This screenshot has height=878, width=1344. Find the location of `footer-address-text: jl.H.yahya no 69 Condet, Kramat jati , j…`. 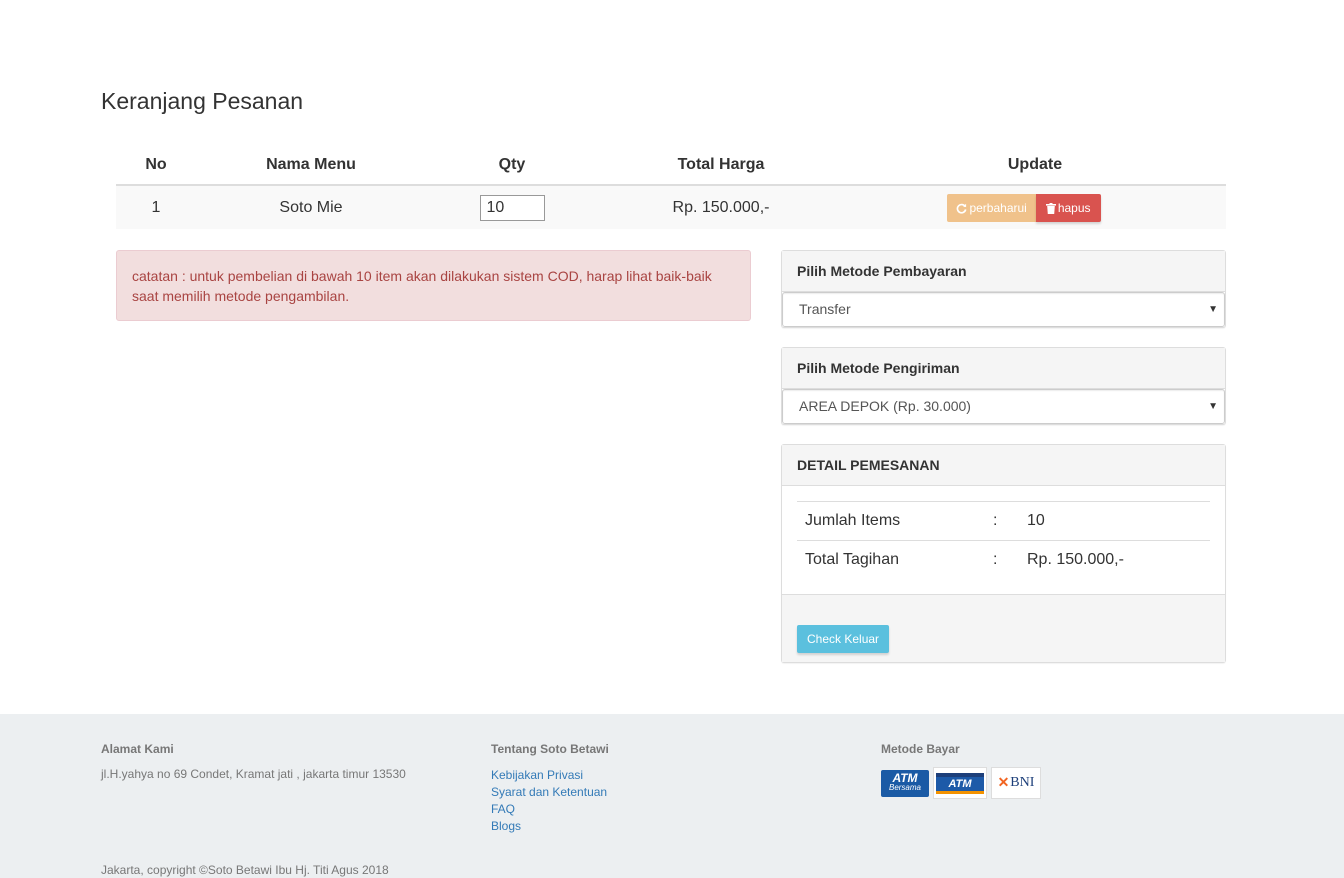

footer-address-text: jl.H.yahya no 69 Condet, Kramat jati , j… is located at coordinates (253, 774).